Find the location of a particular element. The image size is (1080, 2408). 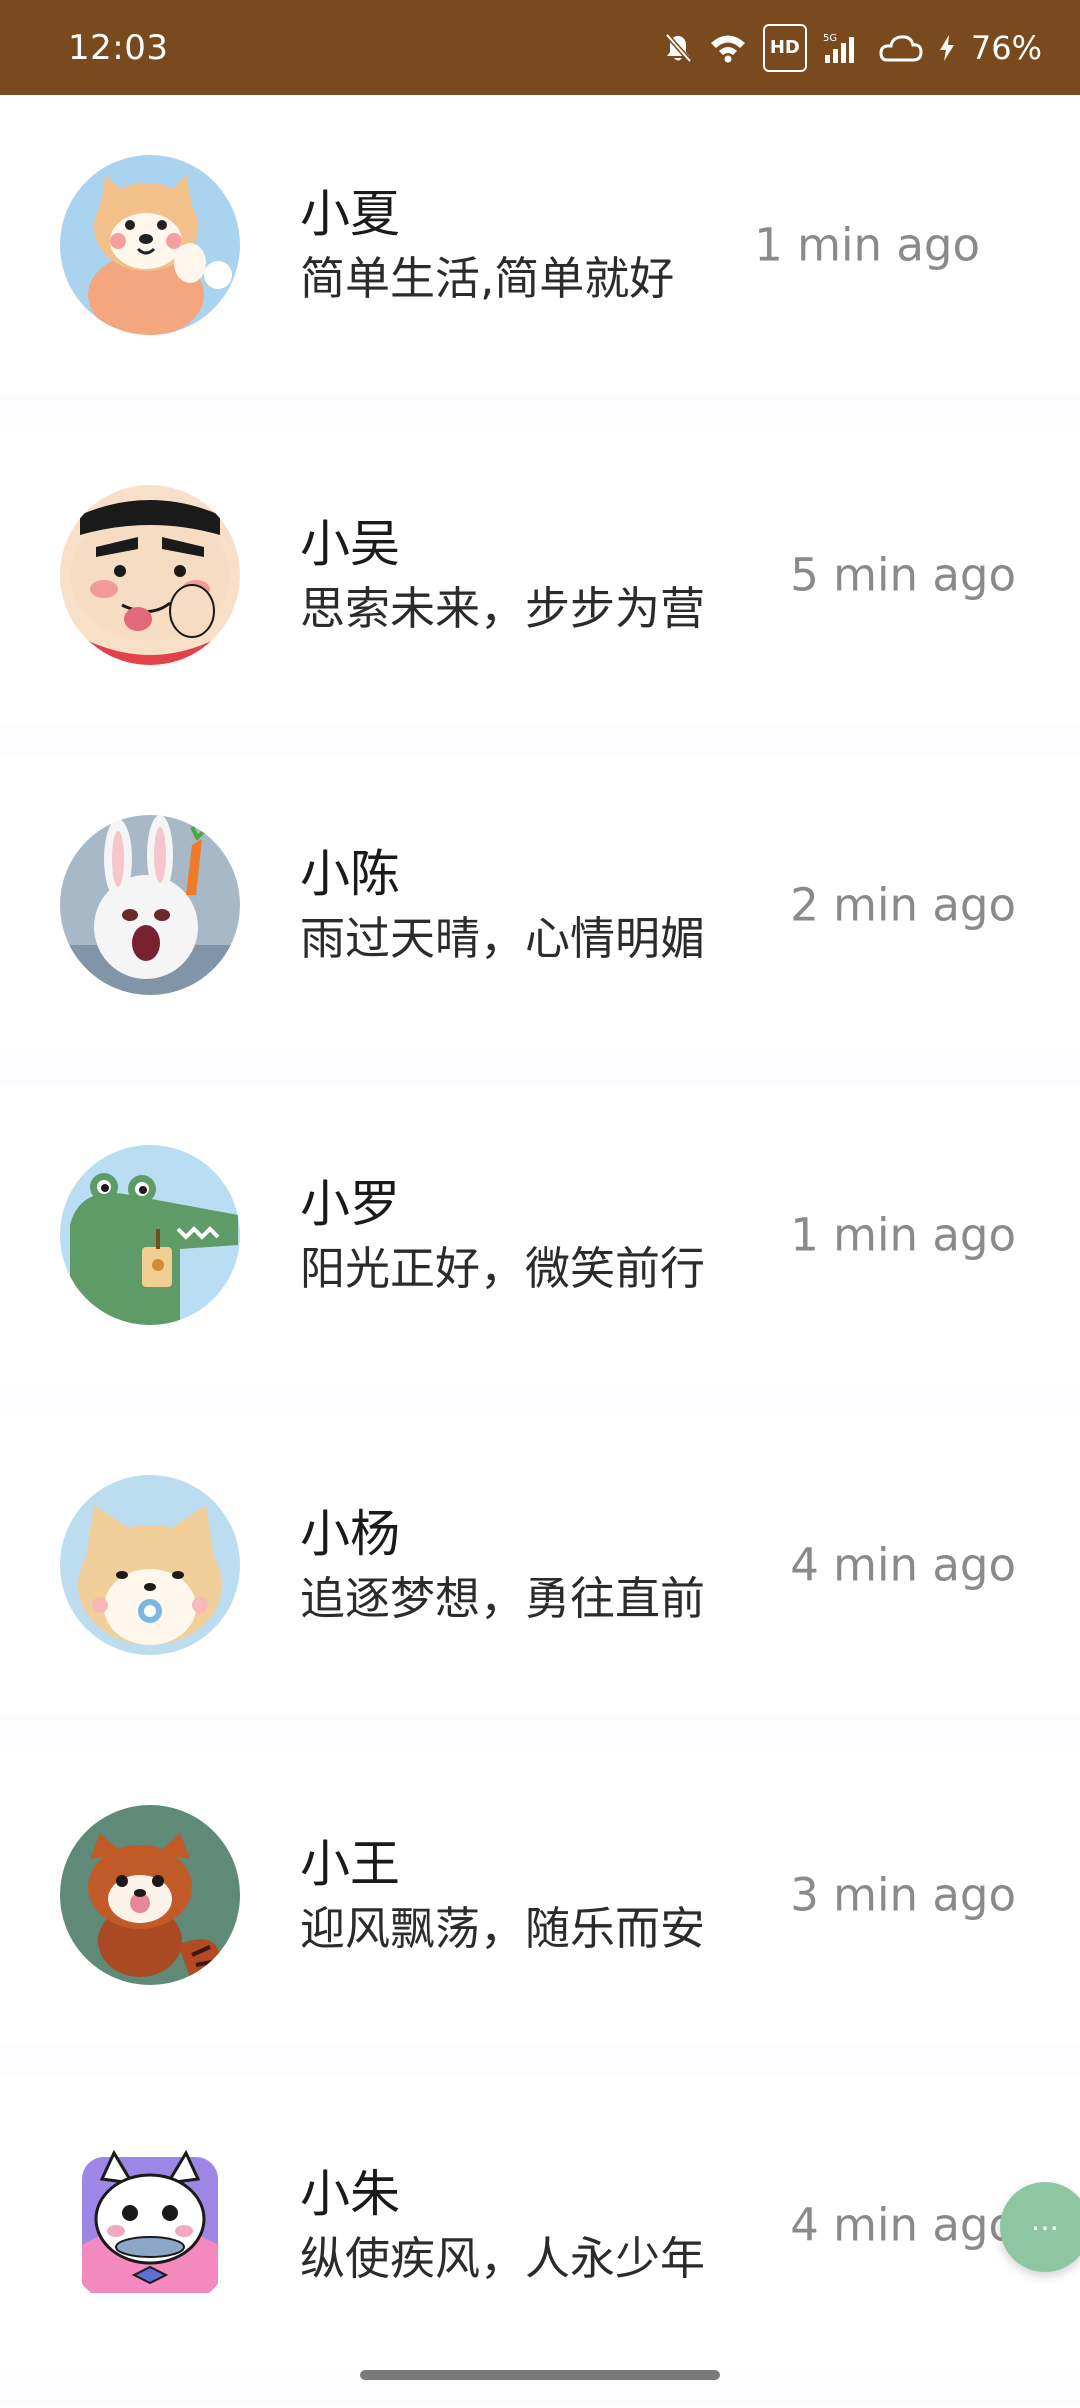

chat-name: 小朱 is located at coordinates (350, 2194).